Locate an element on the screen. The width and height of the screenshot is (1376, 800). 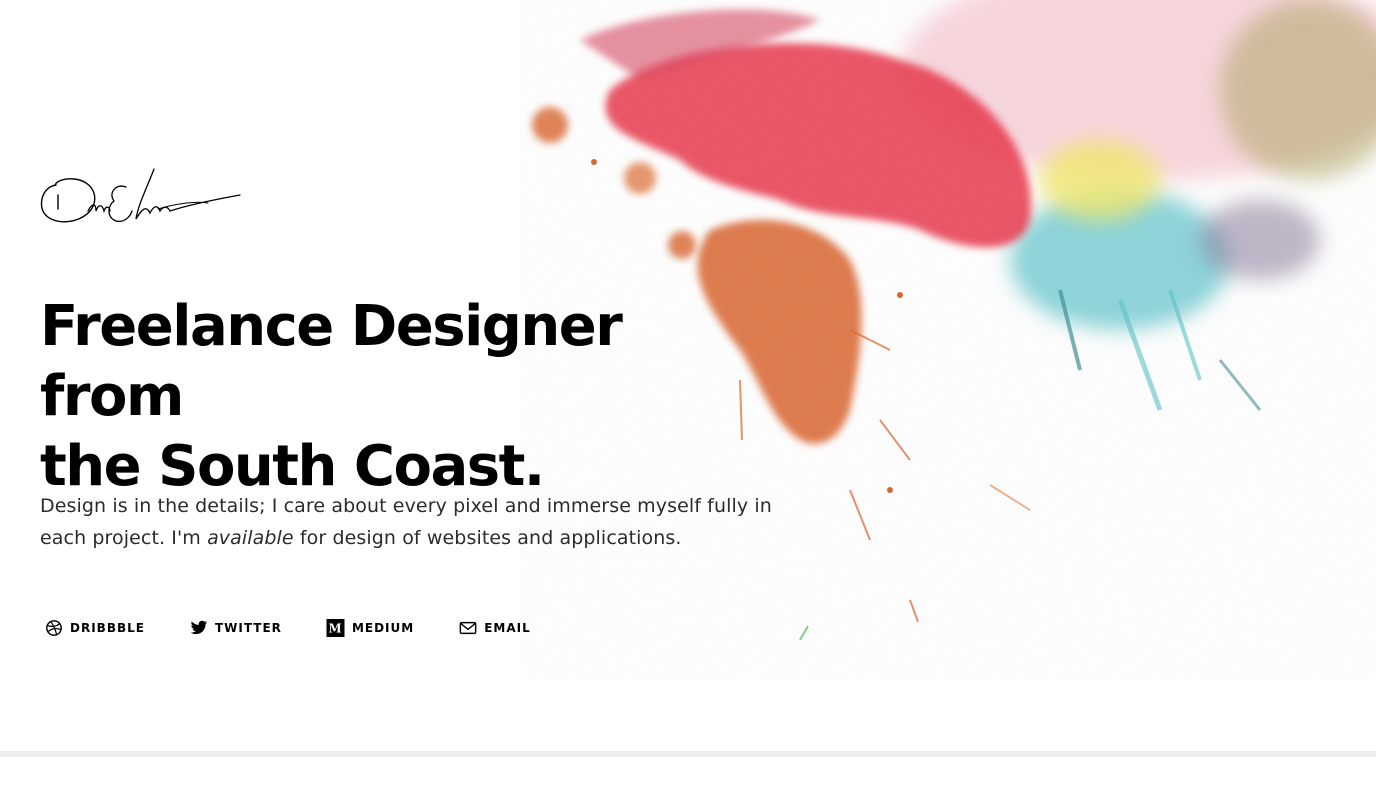
medium-icon: M is located at coordinates (336, 628).